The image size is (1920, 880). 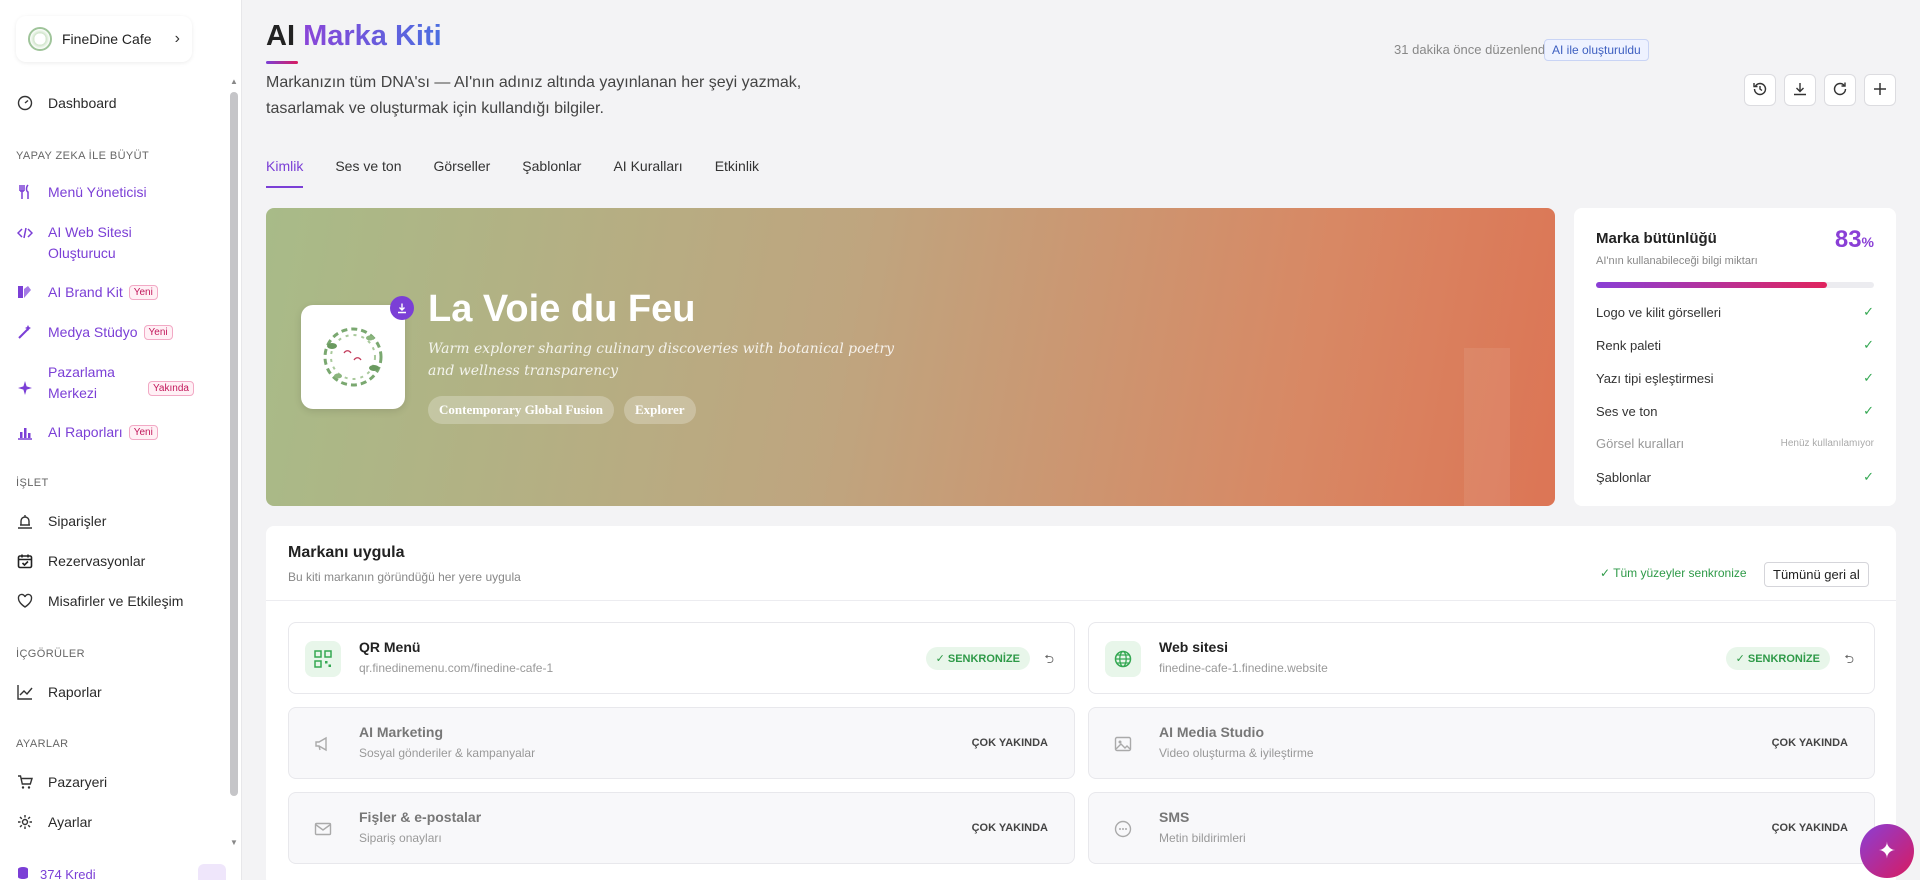 I want to click on refresh-button, so click(x=1840, y=90).